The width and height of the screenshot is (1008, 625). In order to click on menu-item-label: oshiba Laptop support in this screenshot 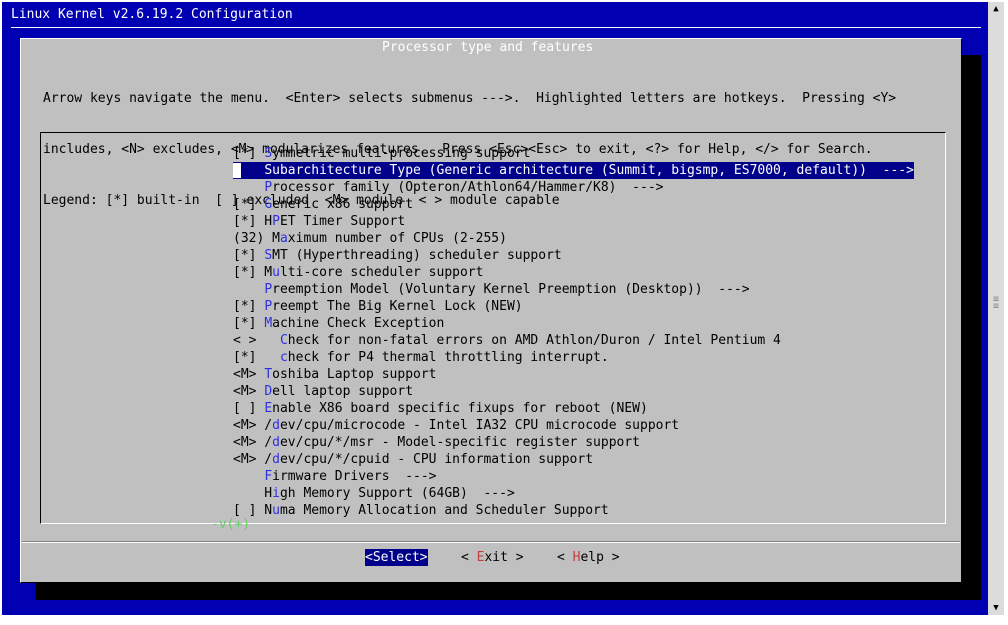, I will do `click(354, 374)`.